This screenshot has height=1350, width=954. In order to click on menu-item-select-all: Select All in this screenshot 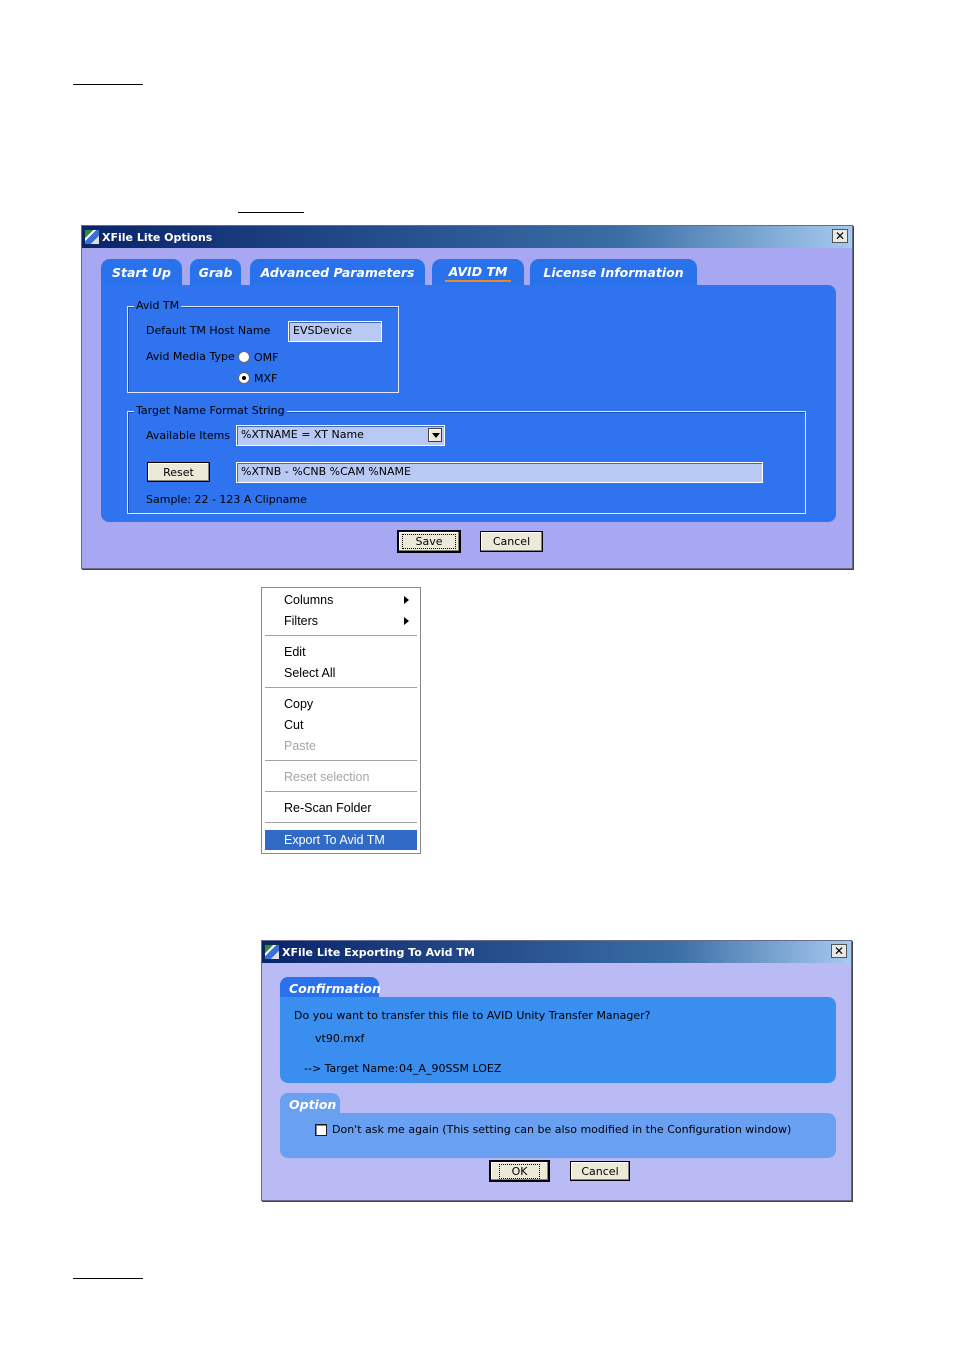, I will do `click(341, 673)`.